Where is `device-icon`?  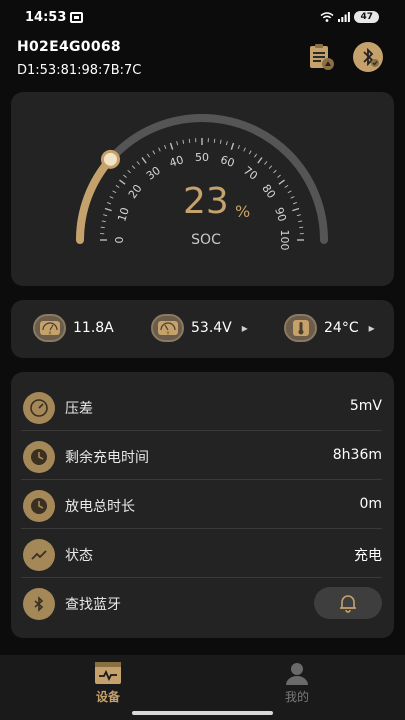
device-icon is located at coordinates (108, 673).